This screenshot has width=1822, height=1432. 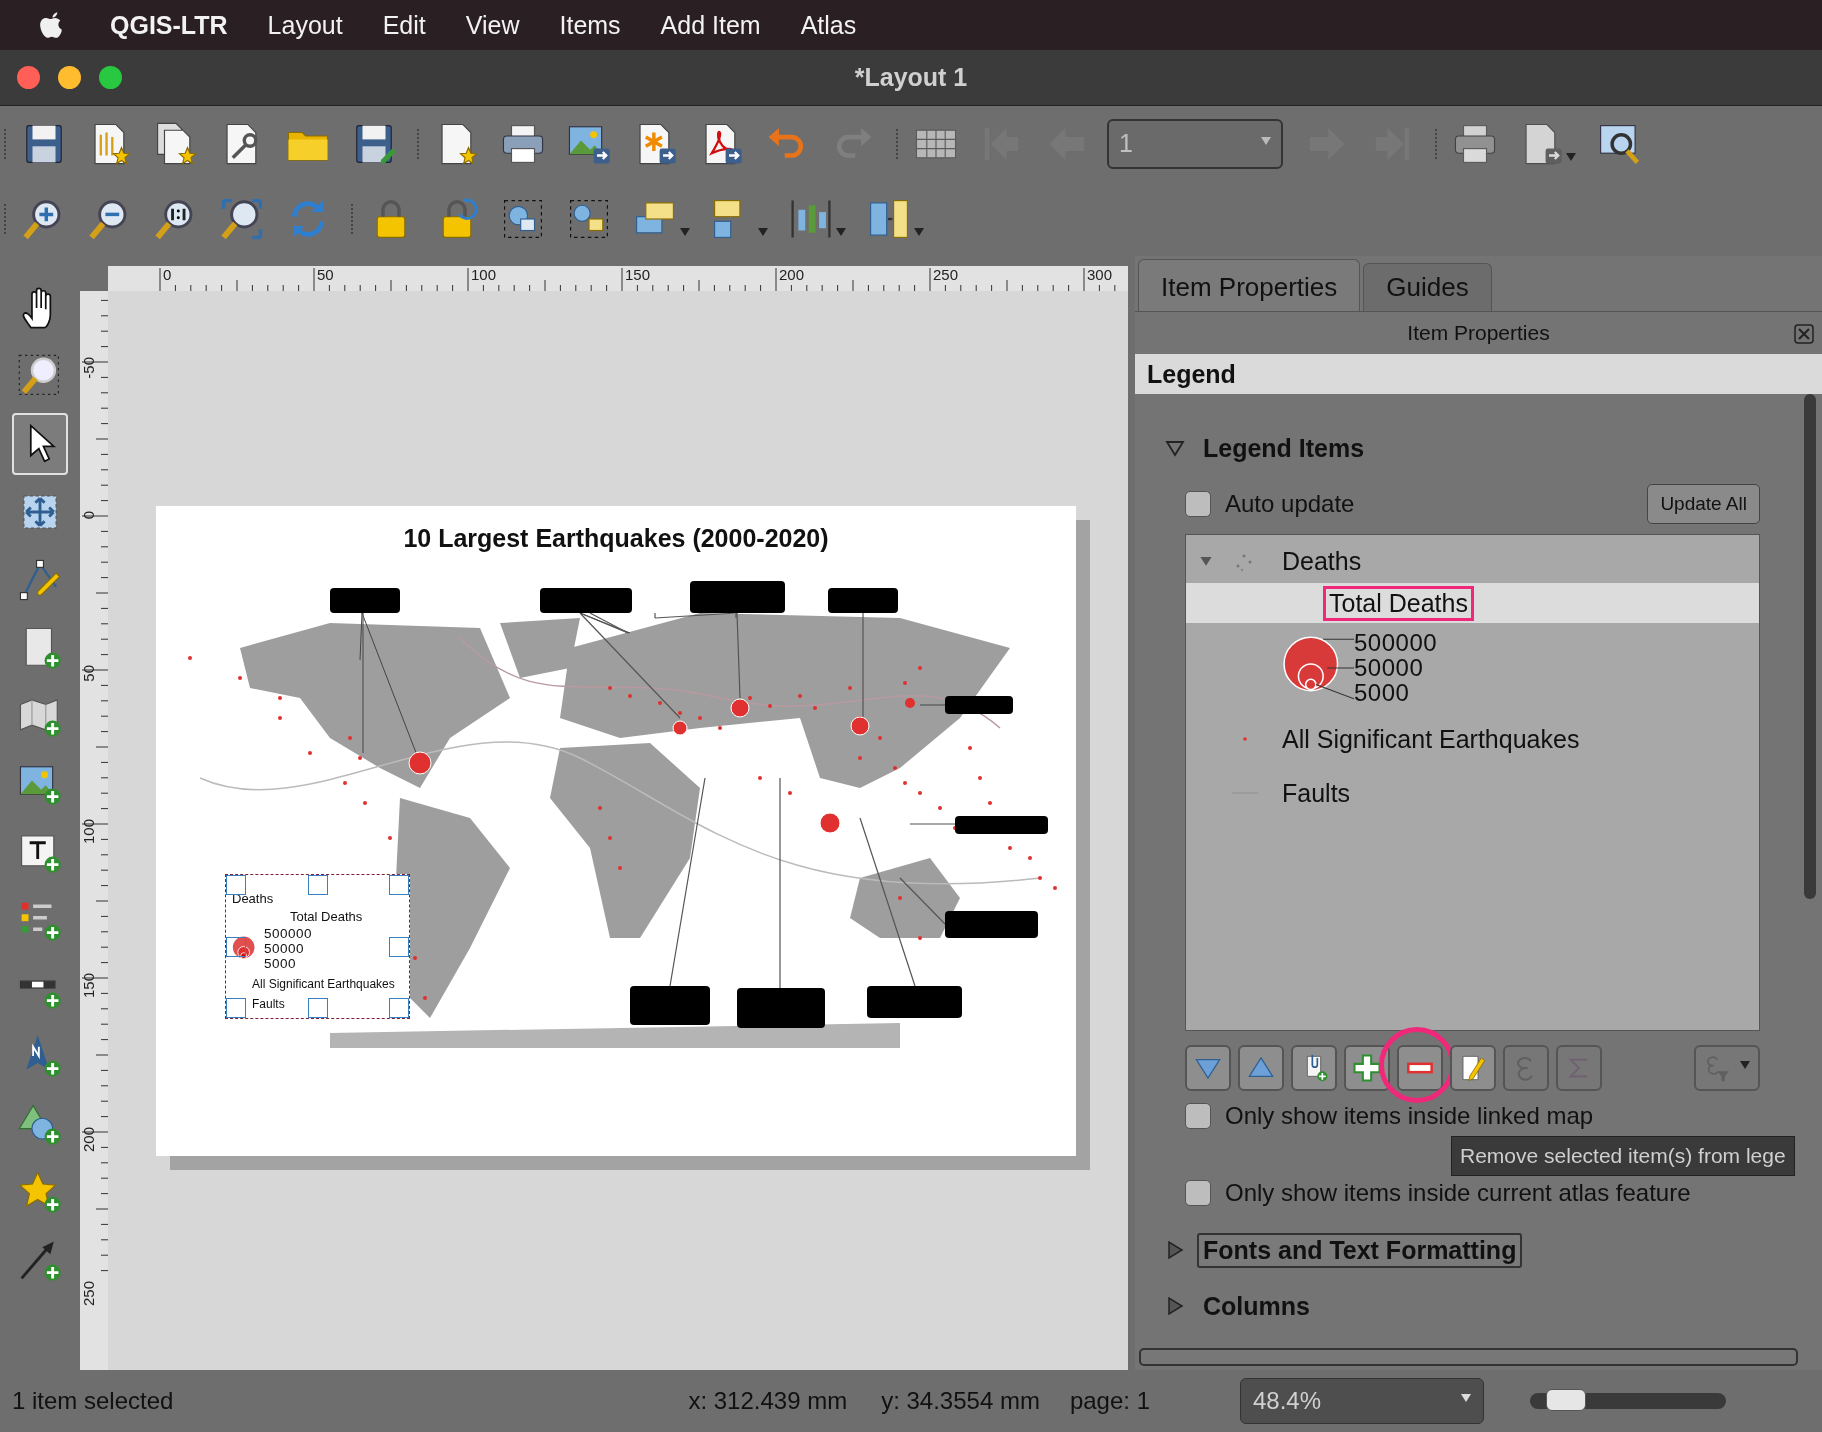 I want to click on legend-size-label: 50000, so click(x=285, y=948).